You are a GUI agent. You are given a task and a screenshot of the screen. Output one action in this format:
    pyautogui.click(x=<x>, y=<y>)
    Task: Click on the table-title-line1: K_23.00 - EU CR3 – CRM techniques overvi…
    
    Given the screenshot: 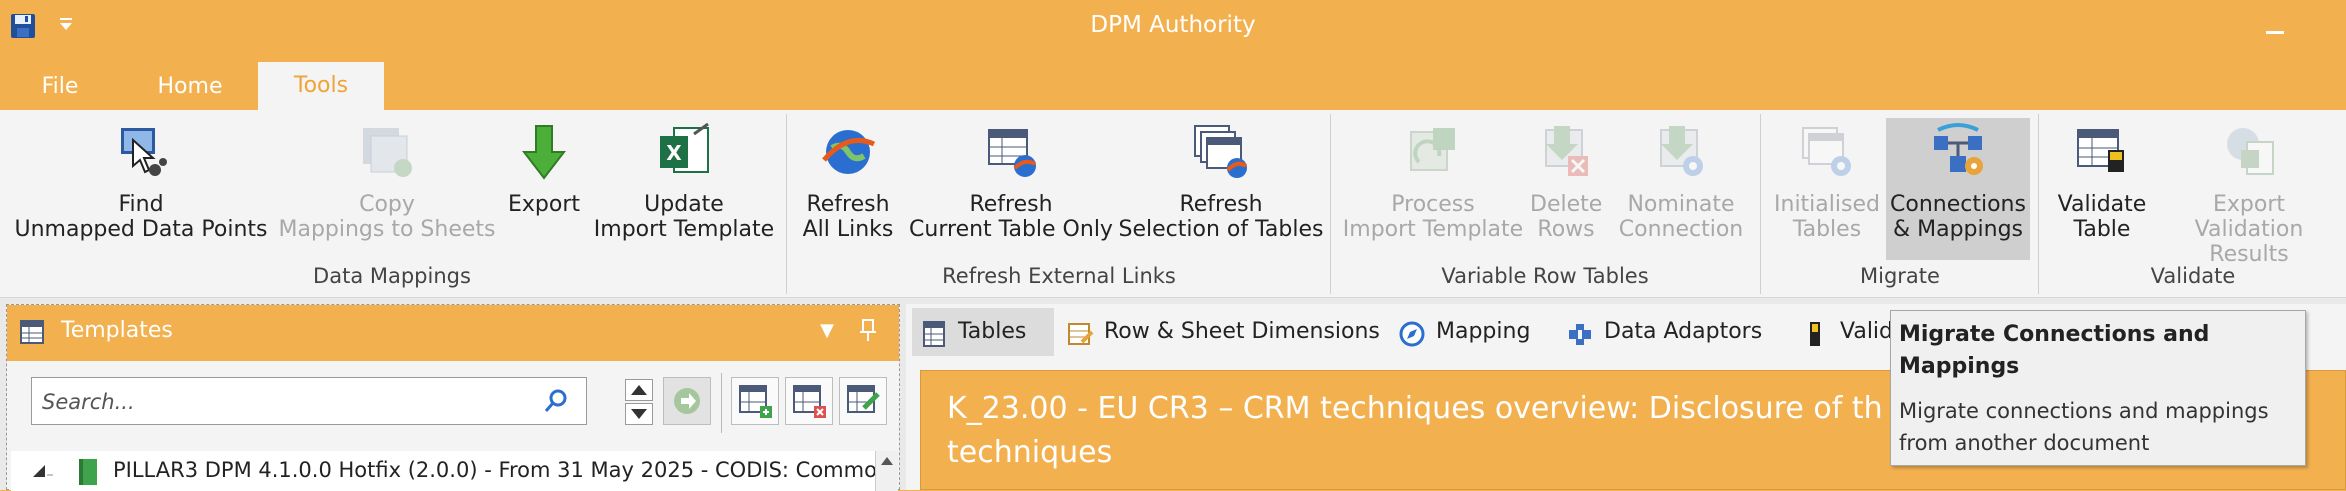 What is the action you would take?
    pyautogui.click(x=1415, y=408)
    